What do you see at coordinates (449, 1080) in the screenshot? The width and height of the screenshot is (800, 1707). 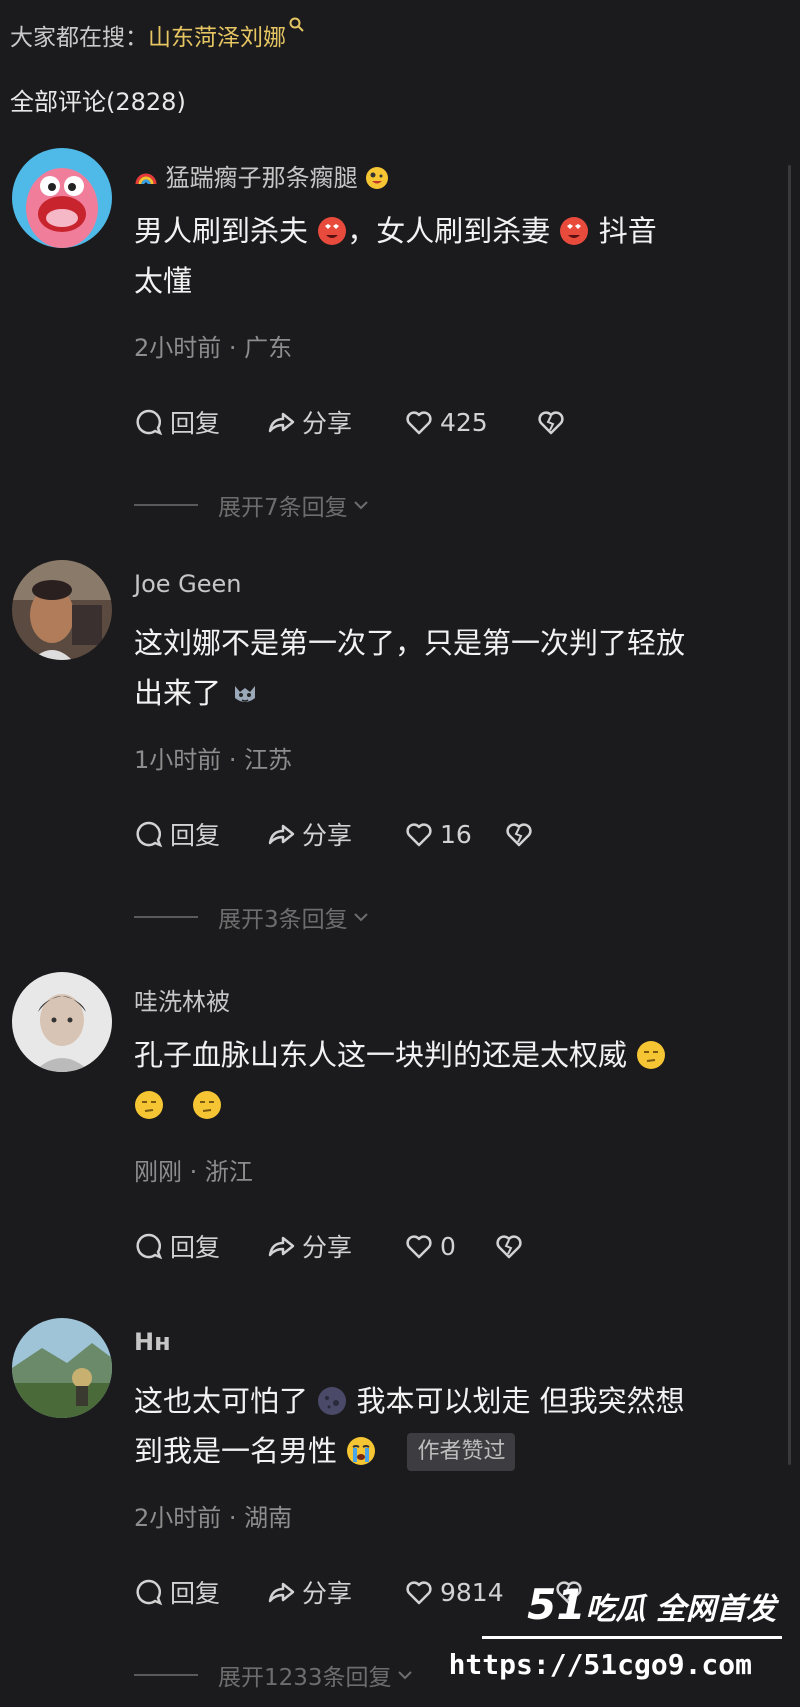 I see `comment-text: 孔子血脉山东人这一块判的还是太权威` at bounding box center [449, 1080].